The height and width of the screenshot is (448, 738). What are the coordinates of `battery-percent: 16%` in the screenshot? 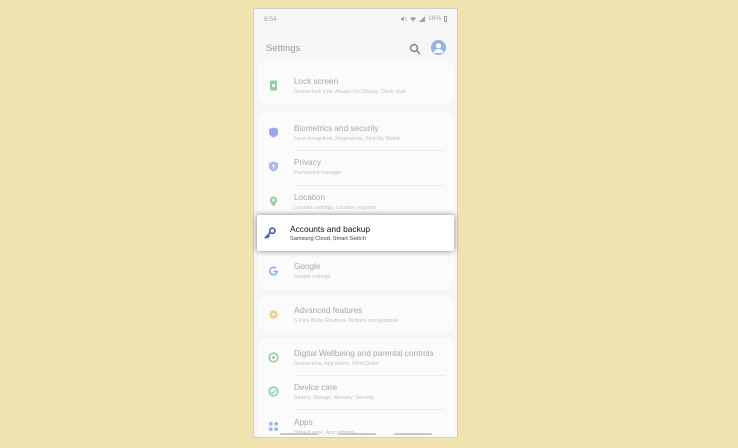 It's located at (434, 18).